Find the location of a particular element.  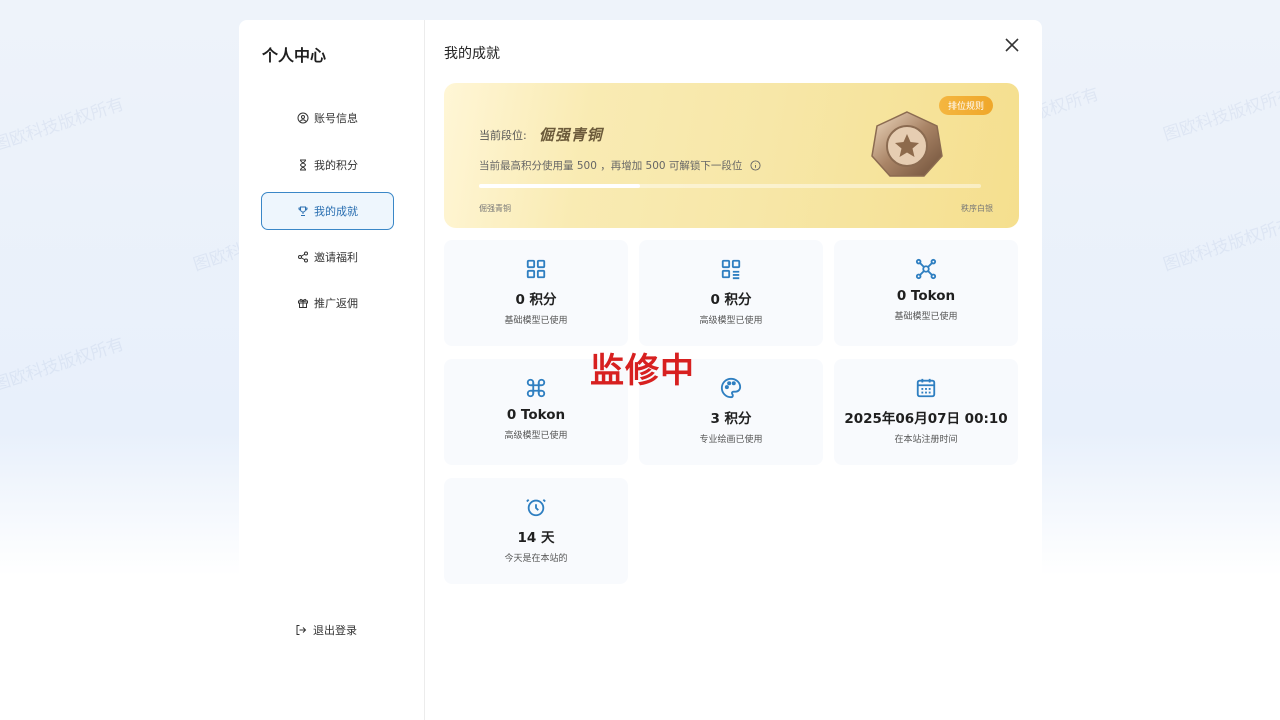

rank-description: 当前最高积分使用量 500 ，再增加 500 可解锁下一段位 is located at coordinates (620, 165).